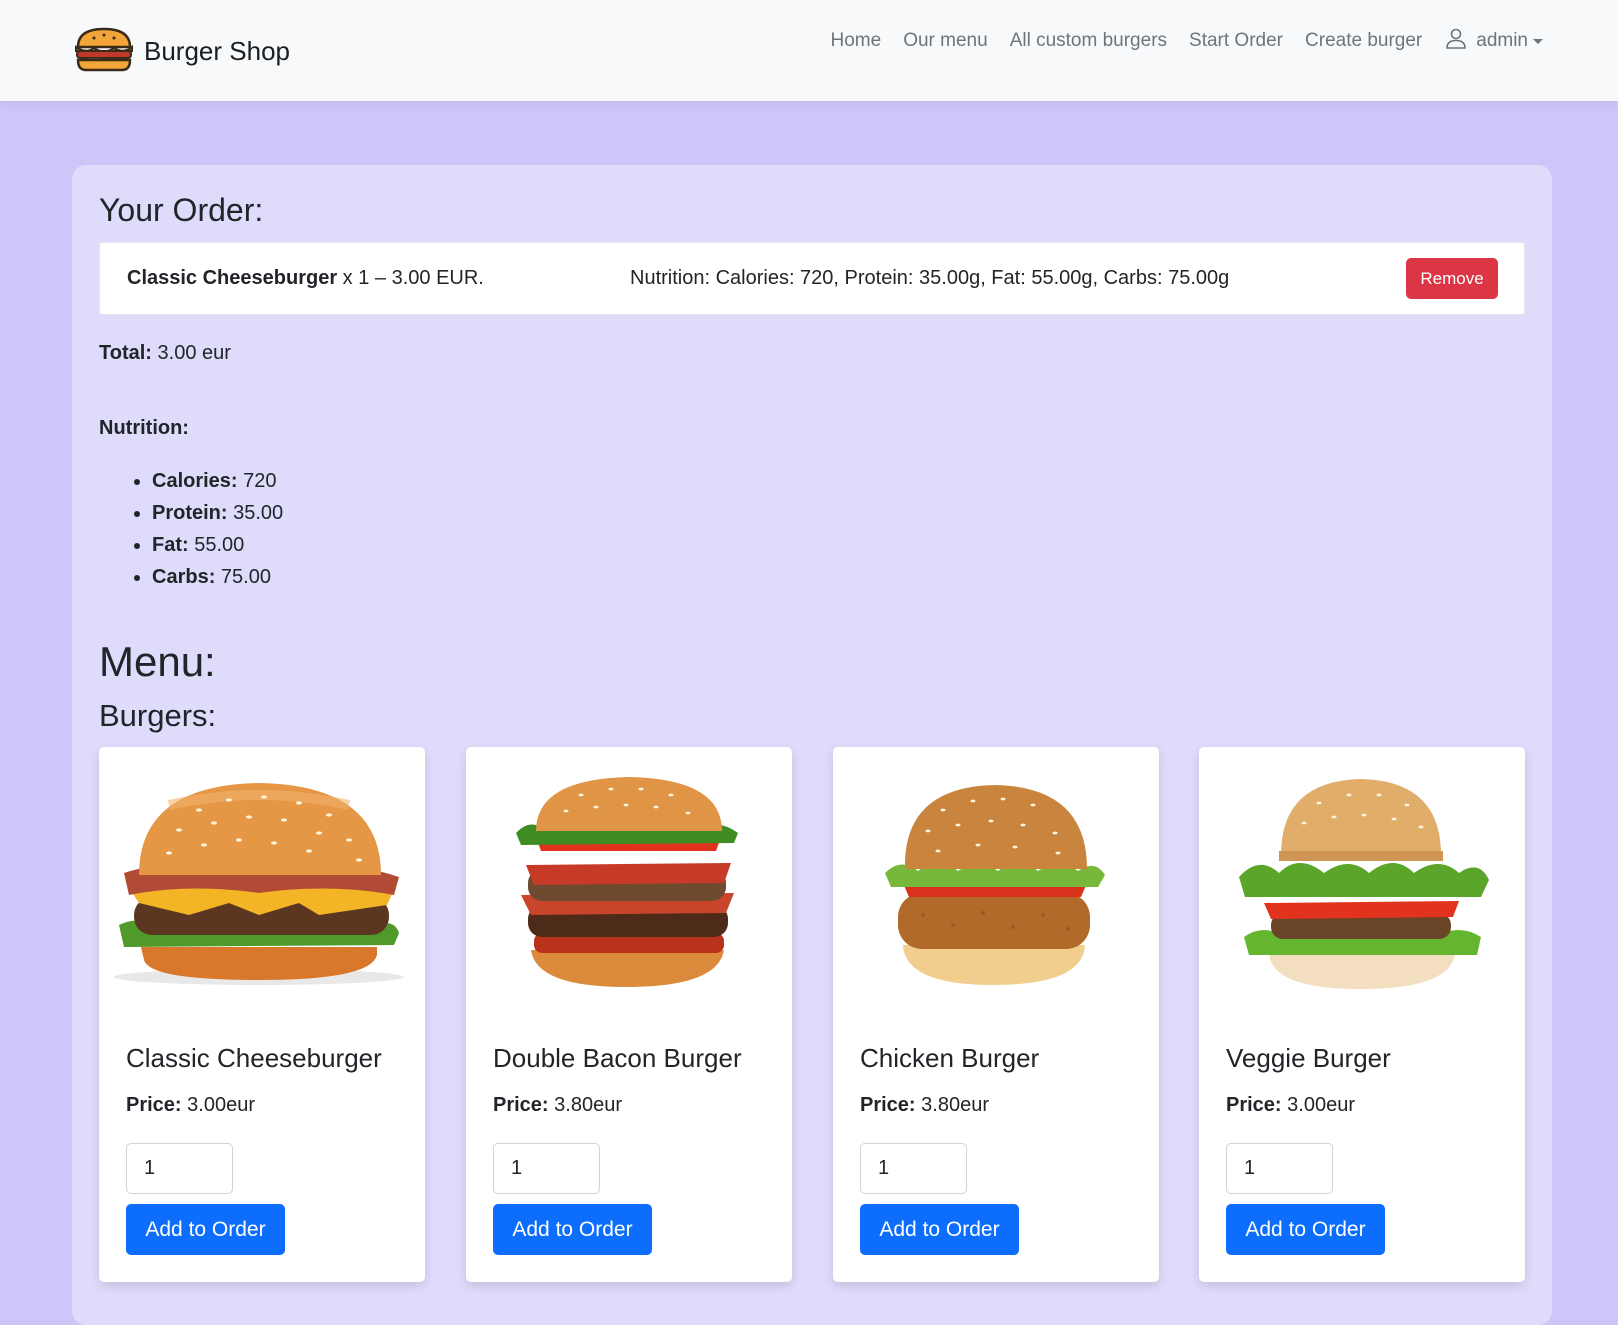 This screenshot has height=1325, width=1618. What do you see at coordinates (158, 715) in the screenshot?
I see `burgers-heading: Burgers:` at bounding box center [158, 715].